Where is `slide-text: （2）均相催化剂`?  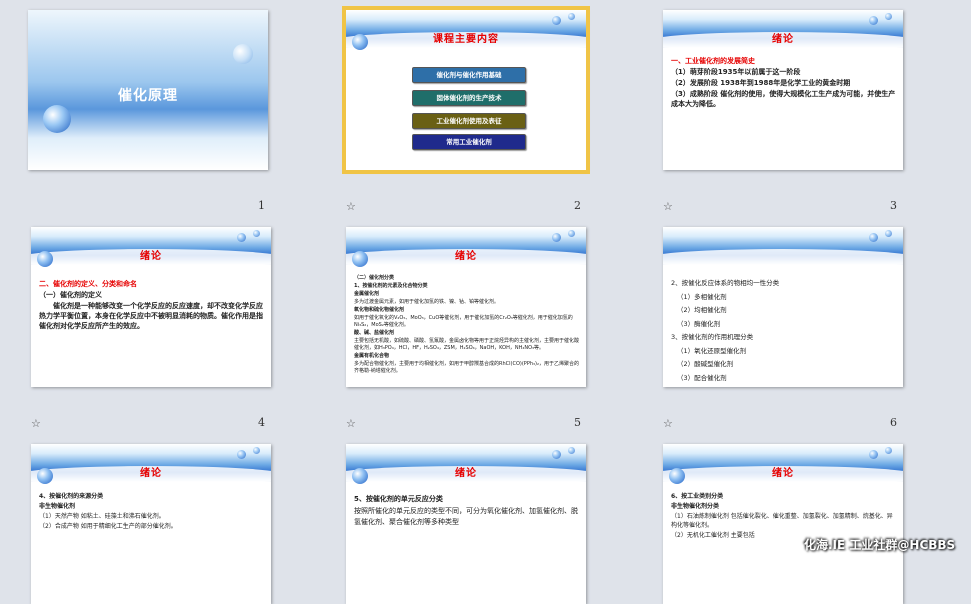
slide-text: （2）均相催化剂 is located at coordinates (702, 310).